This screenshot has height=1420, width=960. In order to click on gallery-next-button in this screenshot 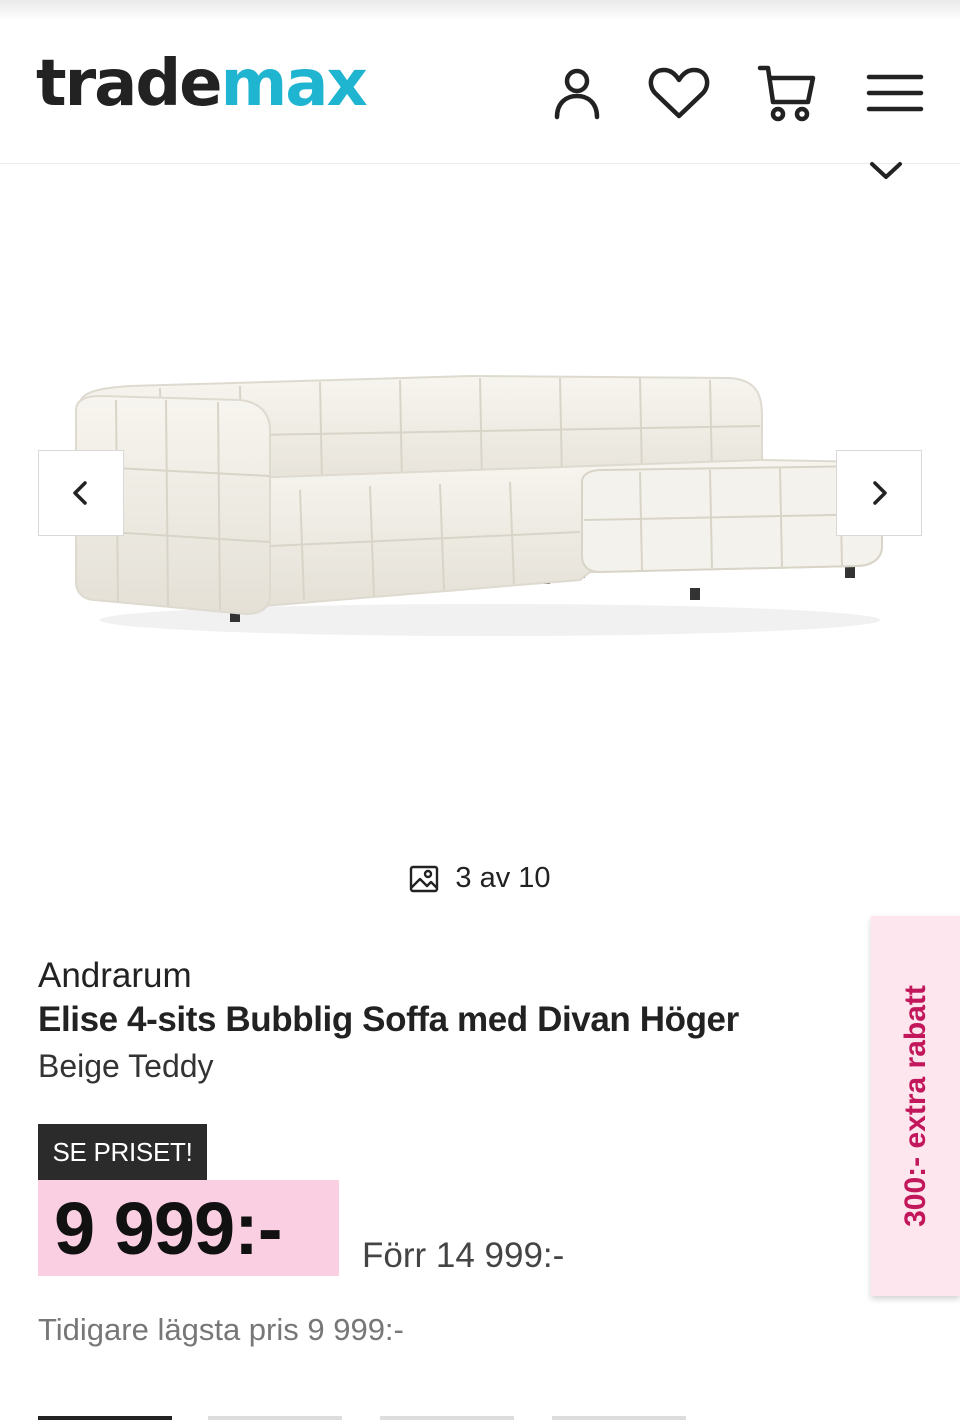, I will do `click(879, 493)`.